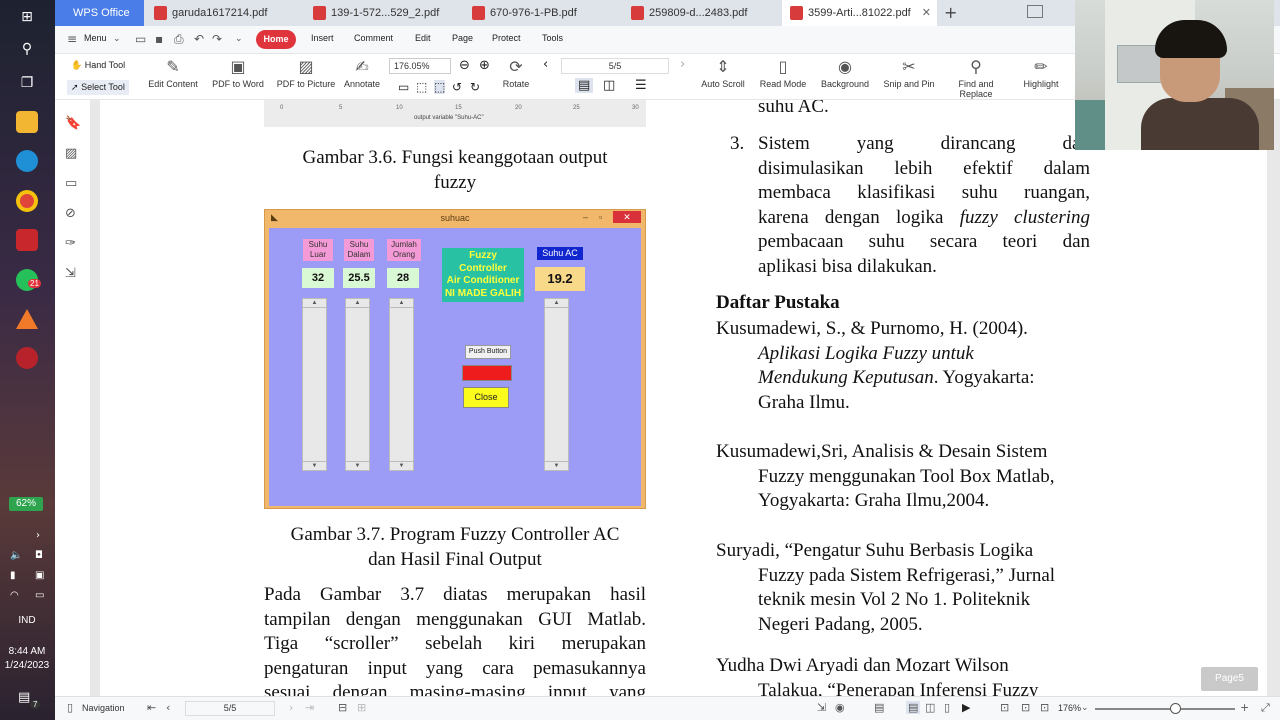 This screenshot has width=1280, height=720. I want to click on annotate-button: ✍ Annotate, so click(362, 73).